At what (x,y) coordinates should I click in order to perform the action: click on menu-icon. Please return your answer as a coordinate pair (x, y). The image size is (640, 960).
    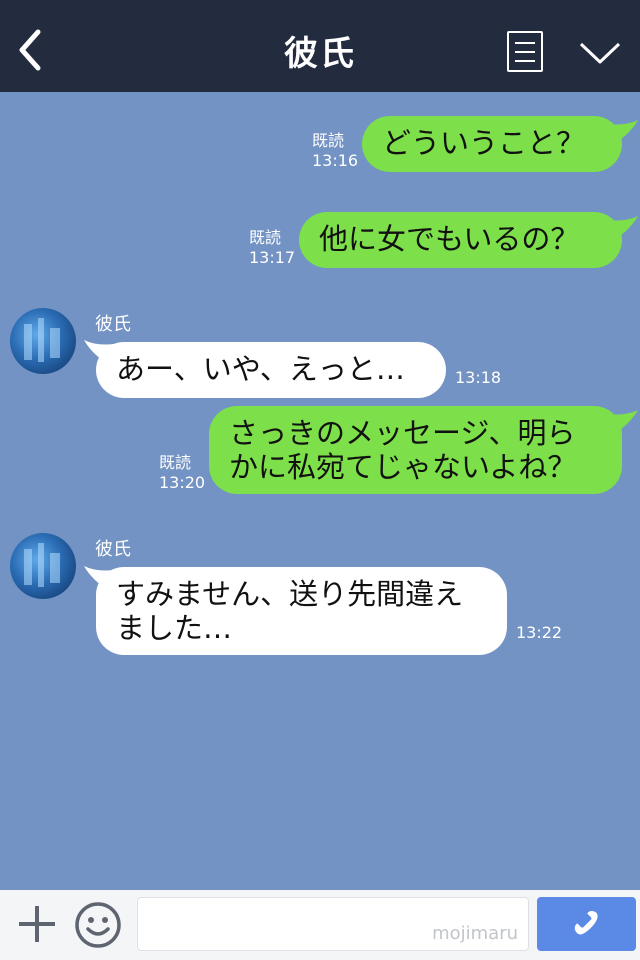
    Looking at the image, I should click on (525, 51).